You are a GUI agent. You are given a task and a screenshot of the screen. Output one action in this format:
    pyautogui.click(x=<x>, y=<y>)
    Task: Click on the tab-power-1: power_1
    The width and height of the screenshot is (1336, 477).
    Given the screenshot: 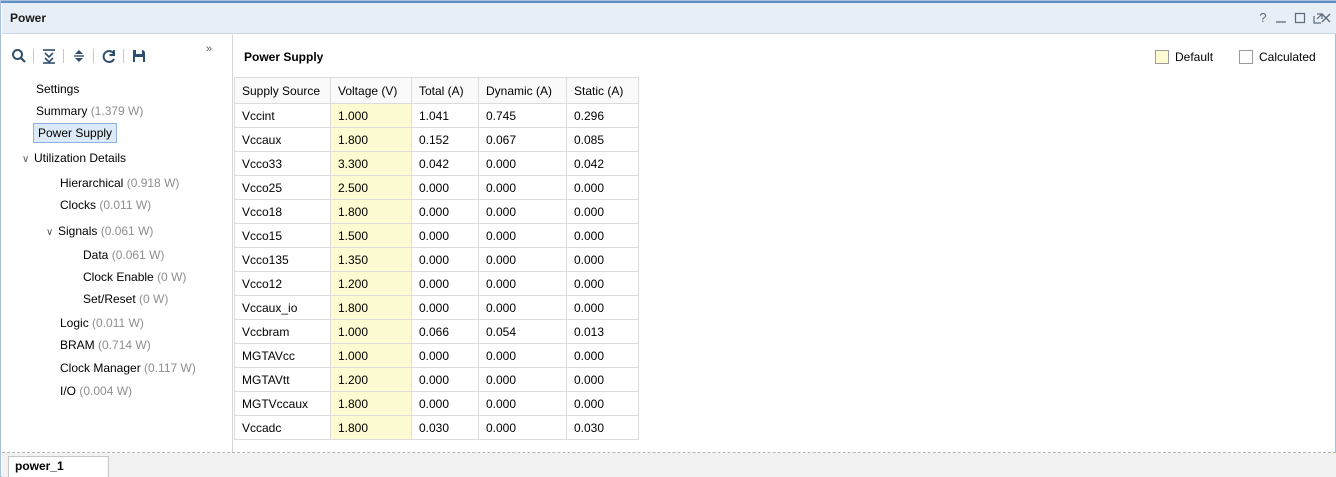 What is the action you would take?
    pyautogui.click(x=58, y=466)
    